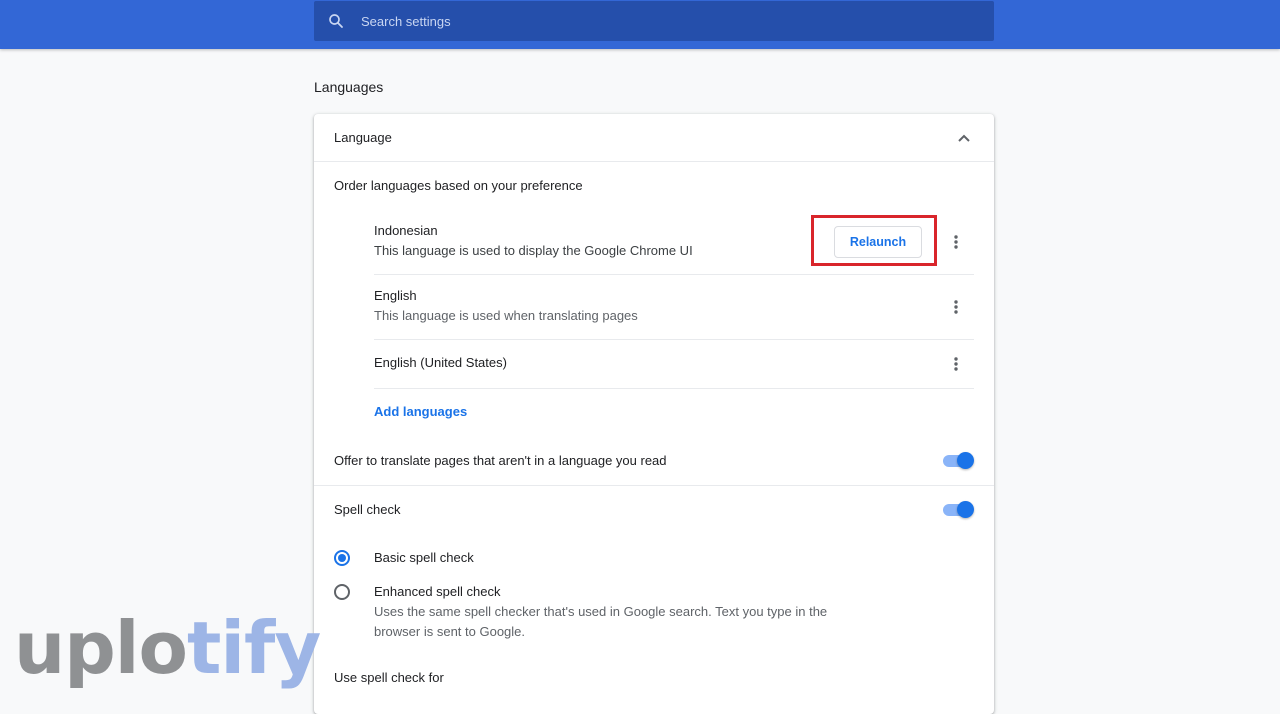  Describe the element at coordinates (367, 509) in the screenshot. I see `spell-check-label: Spell check` at that location.